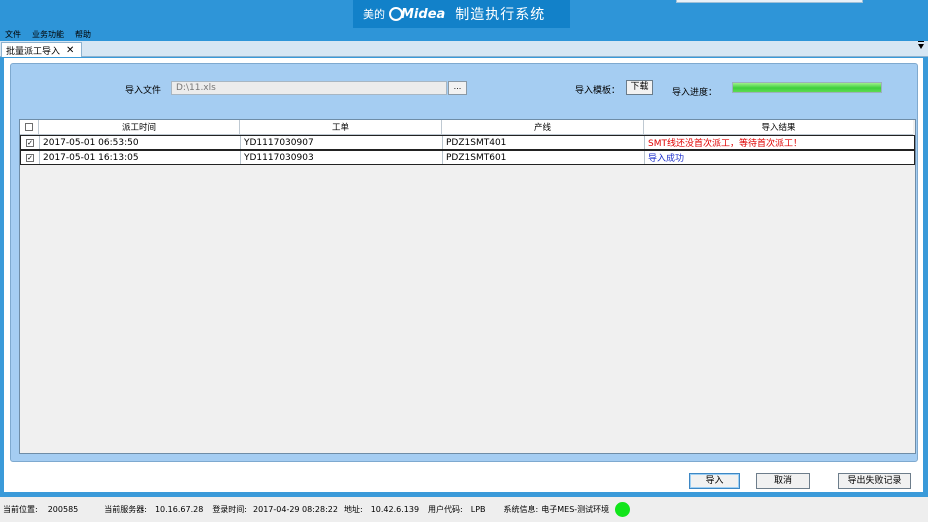 This screenshot has width=928, height=522. I want to click on close-icon: ✕, so click(70, 50).